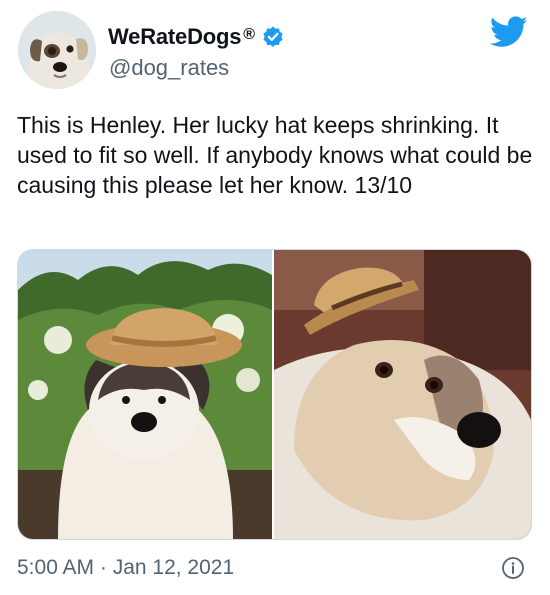  Describe the element at coordinates (509, 32) in the screenshot. I see `twitter-bird-icon` at that location.